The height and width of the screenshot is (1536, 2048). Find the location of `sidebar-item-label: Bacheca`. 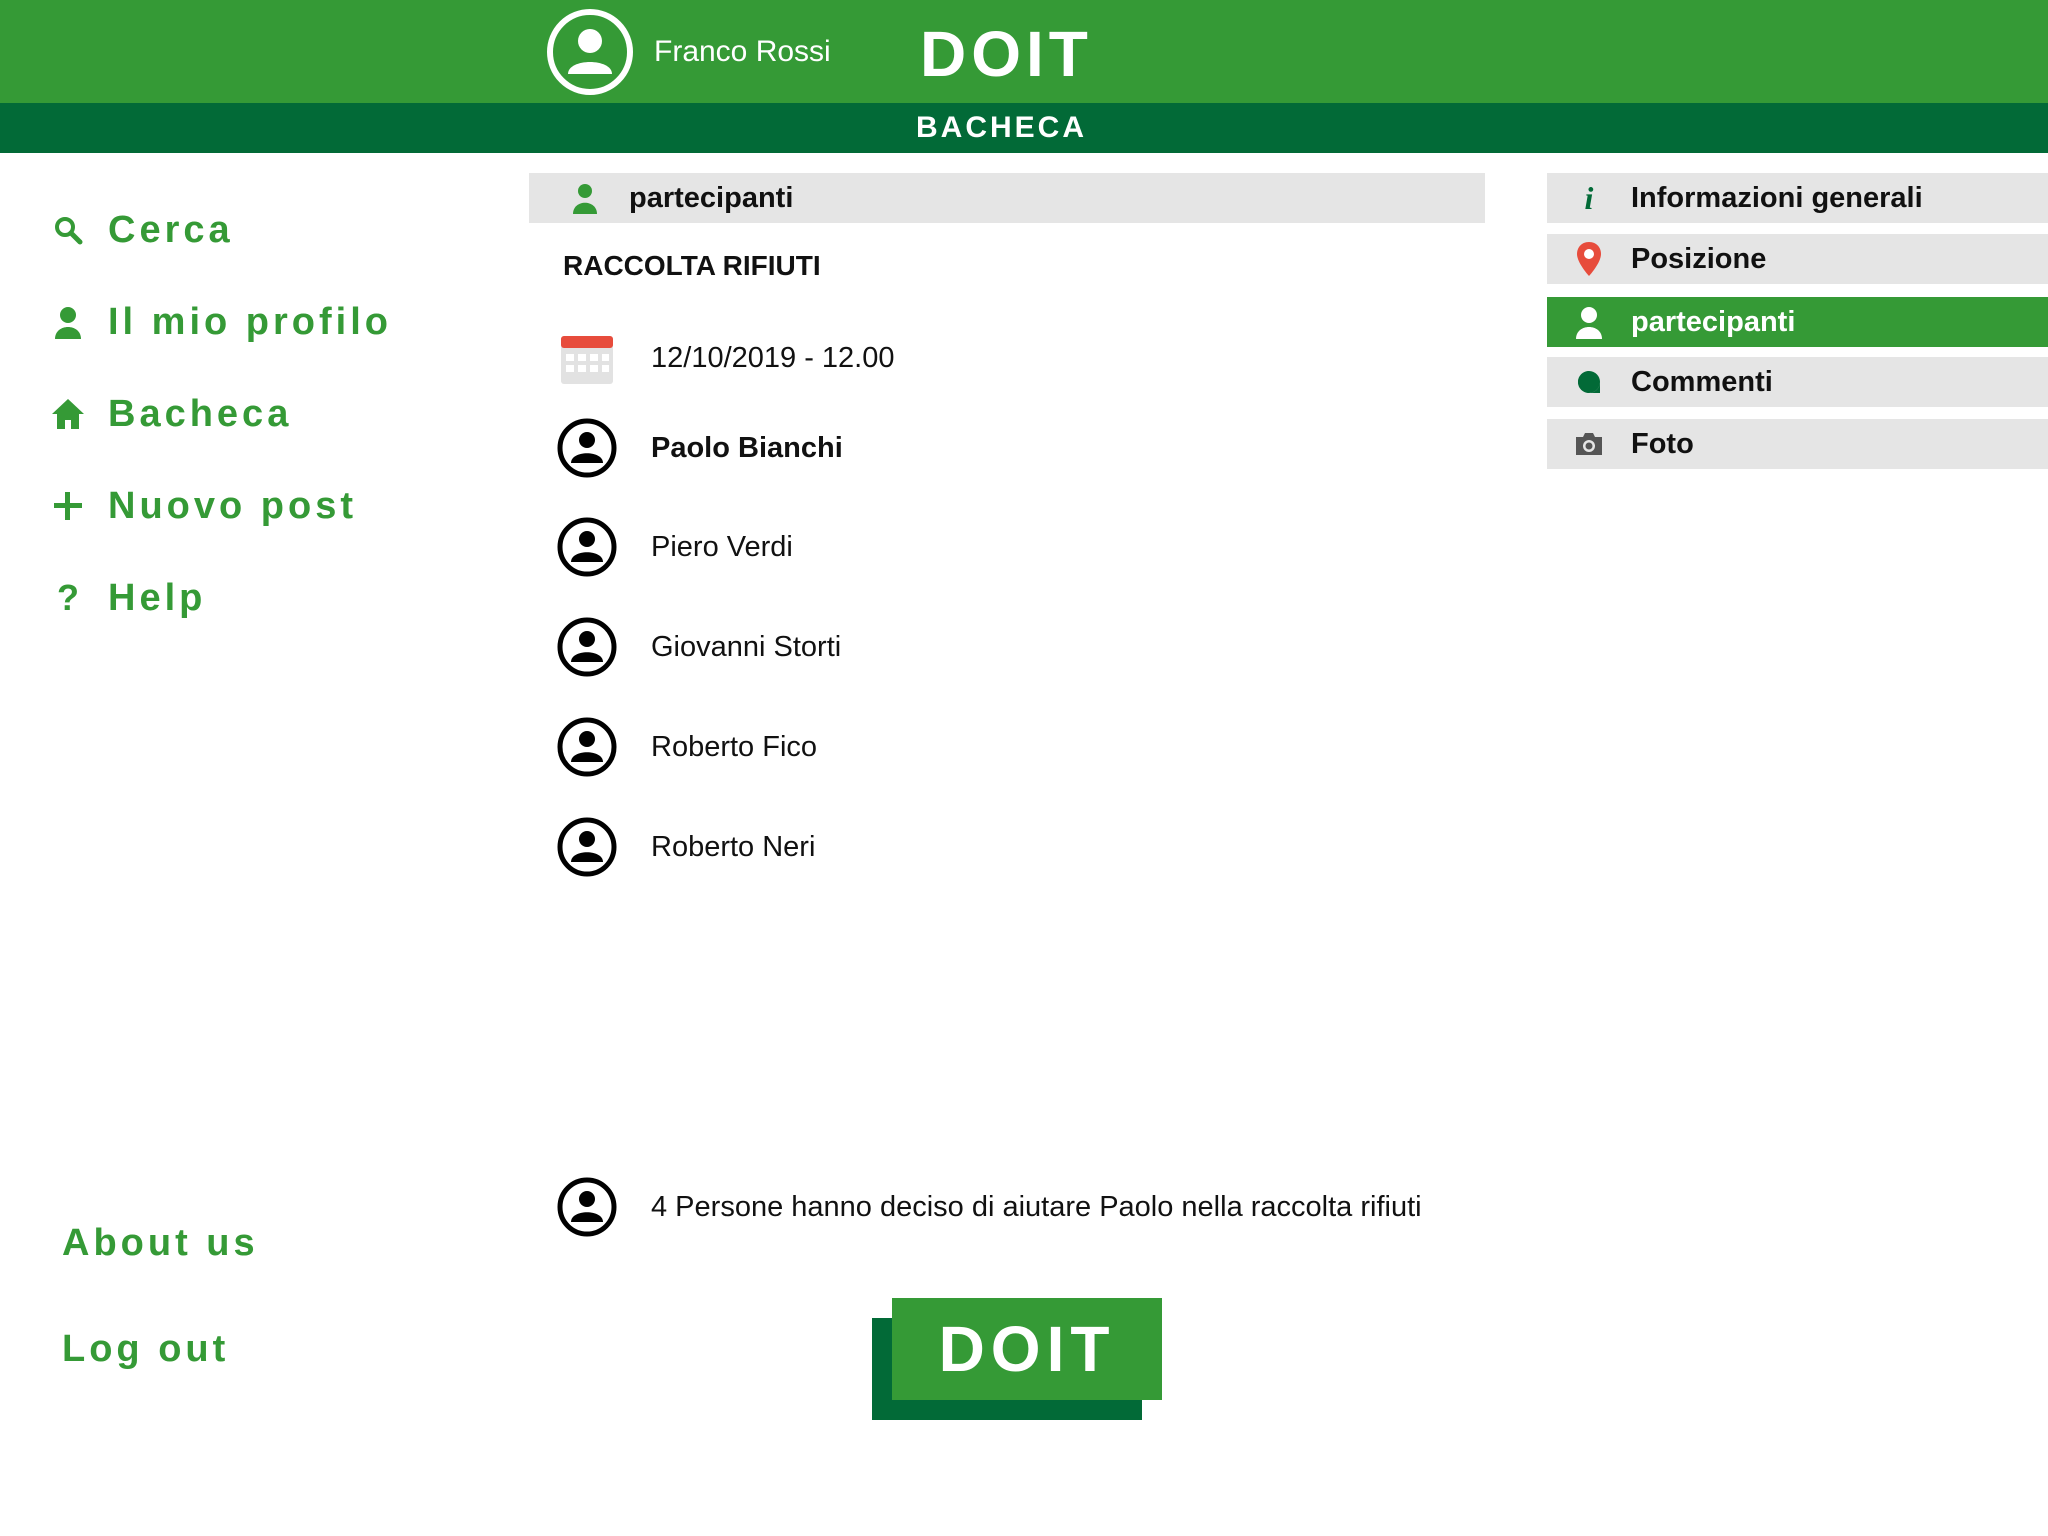

sidebar-item-label: Bacheca is located at coordinates (200, 413).